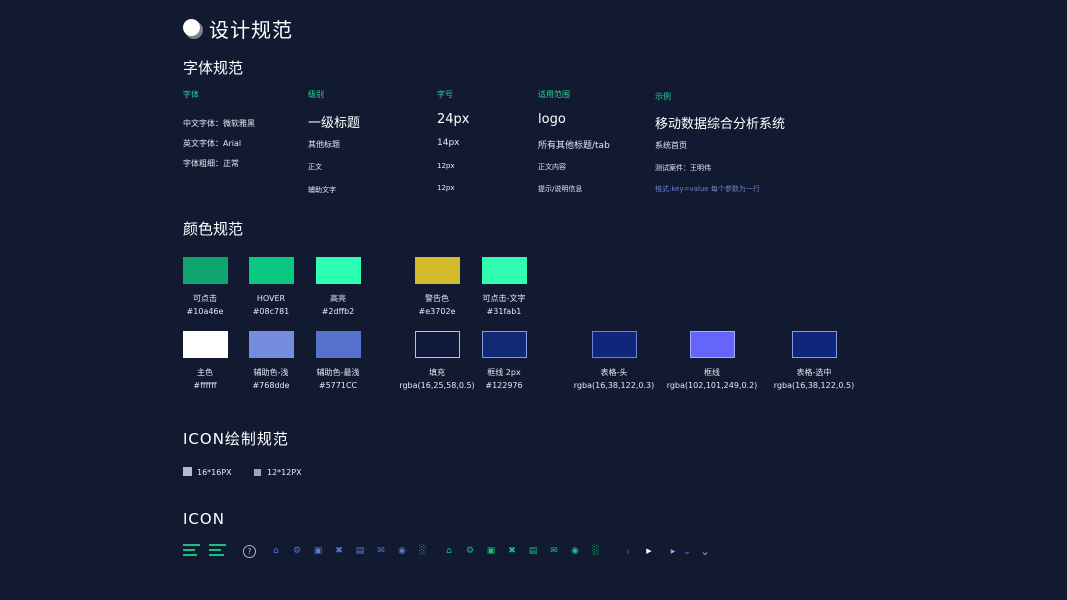  Describe the element at coordinates (574, 146) in the screenshot. I see `scope-other: 所有其他标题/tab` at that location.